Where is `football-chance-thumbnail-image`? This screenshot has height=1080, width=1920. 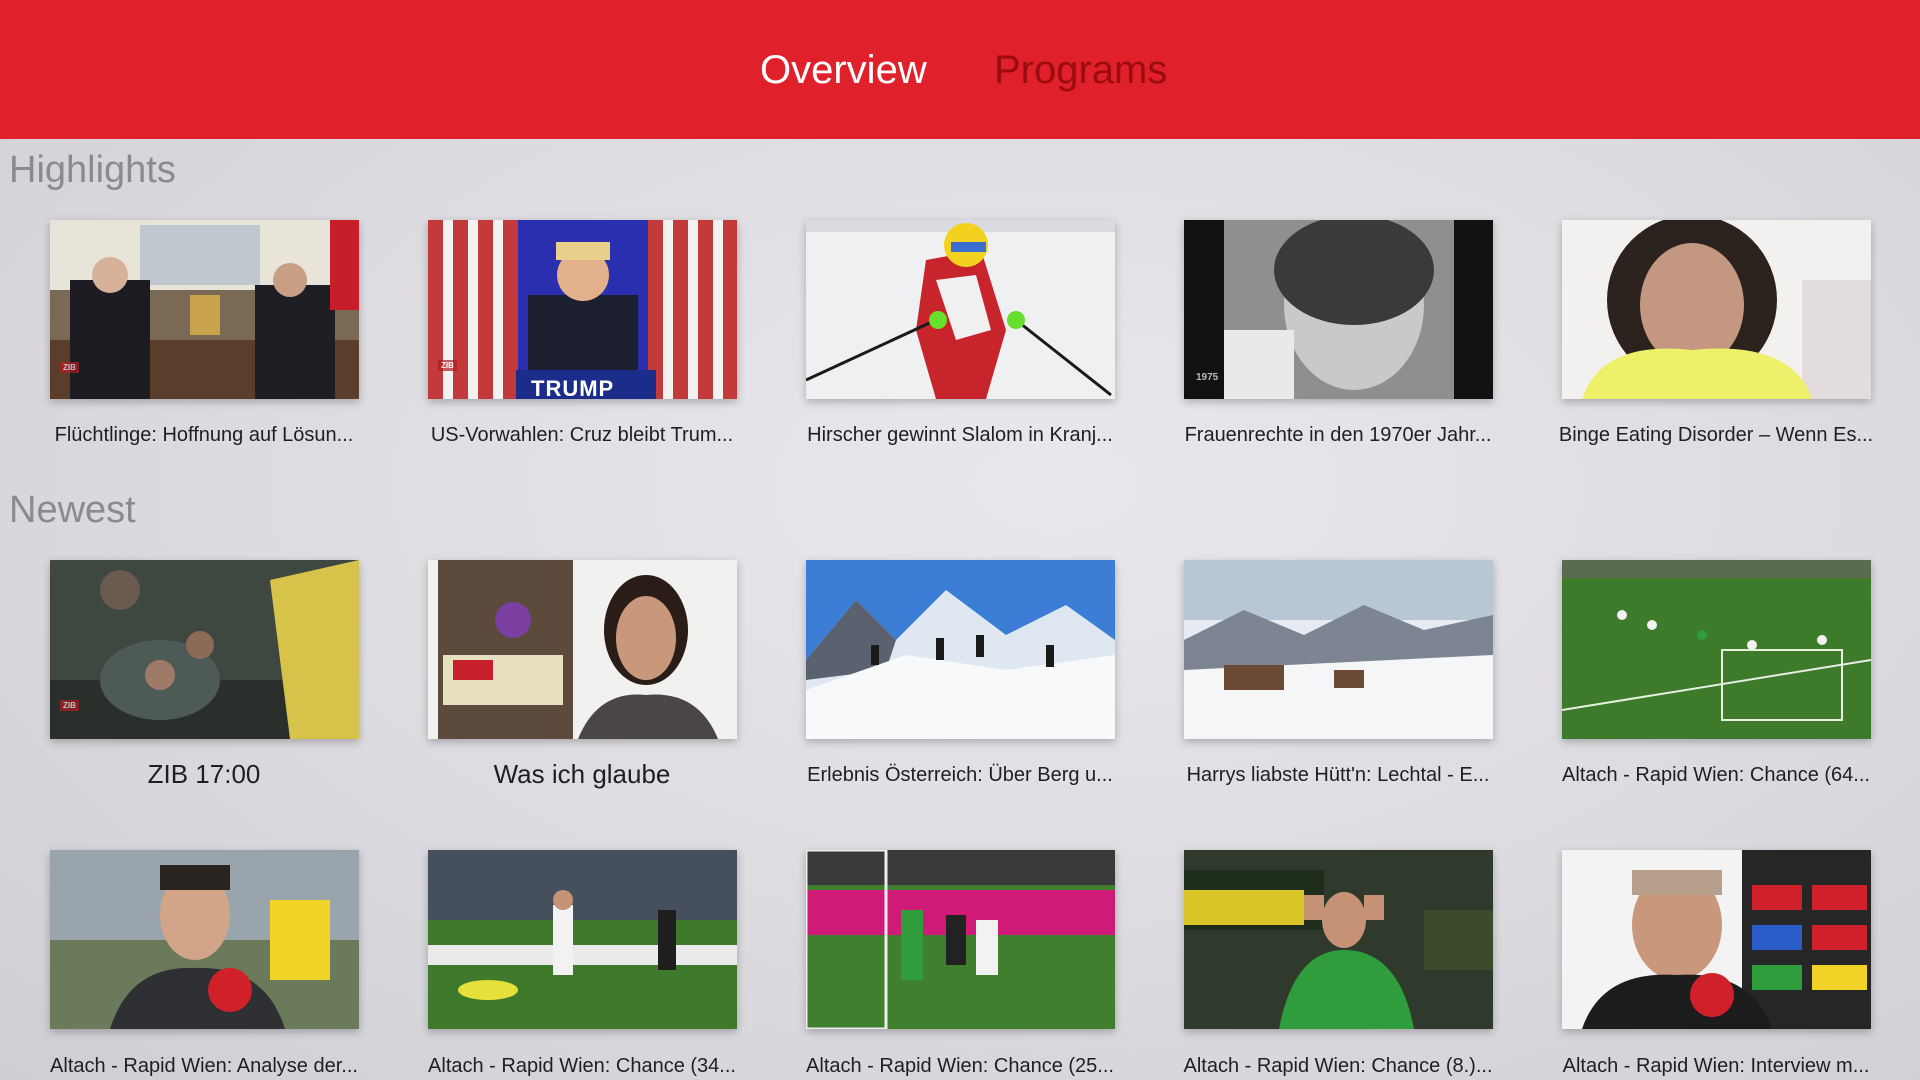
football-chance-thumbnail-image is located at coordinates (582, 939).